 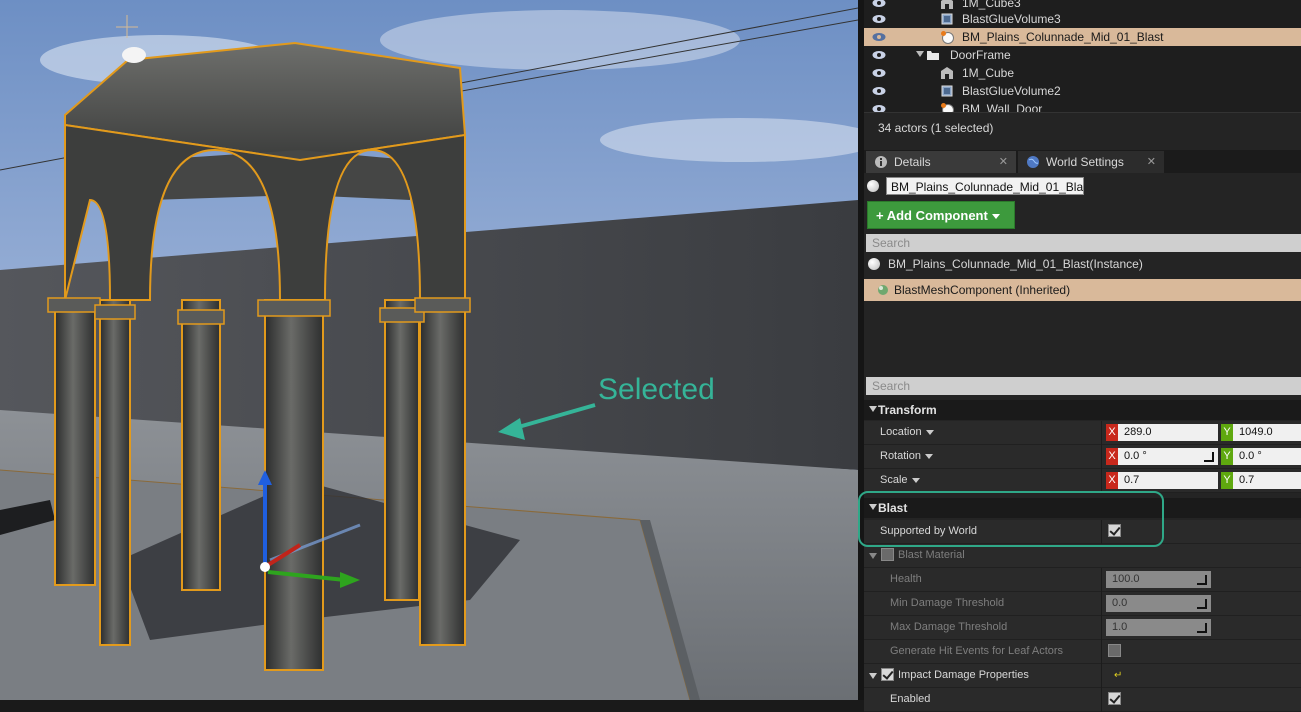 I want to click on blast-material-row: Blast Material, so click(x=1082, y=556).